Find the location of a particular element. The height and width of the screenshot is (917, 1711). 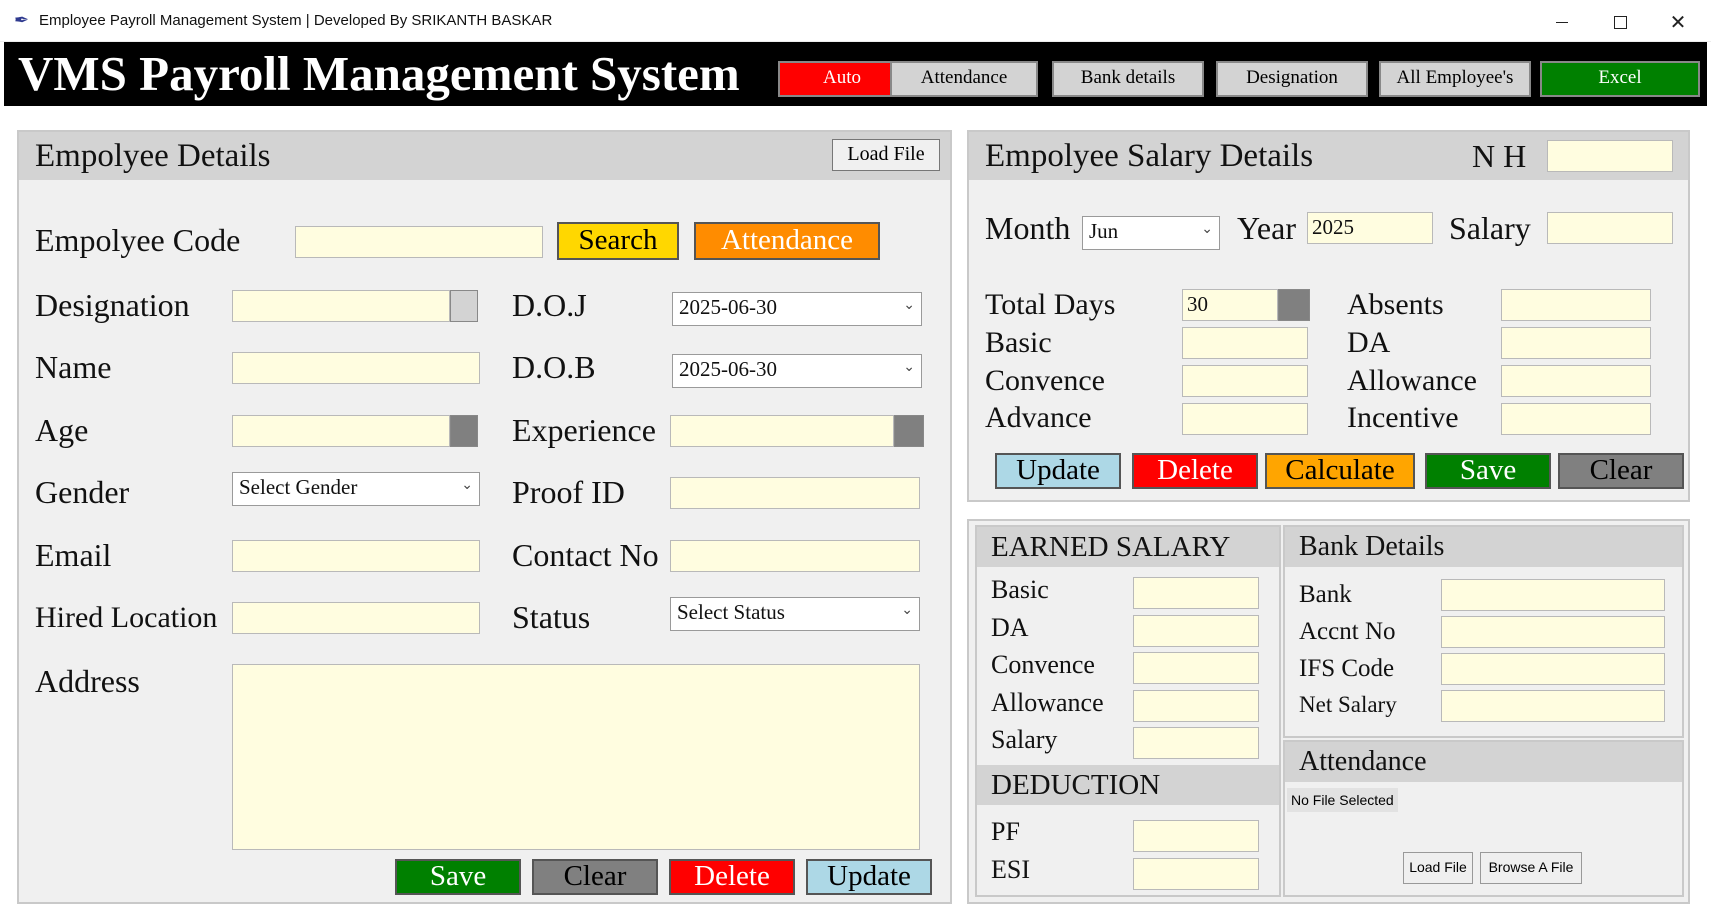

experience-label: Experience is located at coordinates (584, 430).